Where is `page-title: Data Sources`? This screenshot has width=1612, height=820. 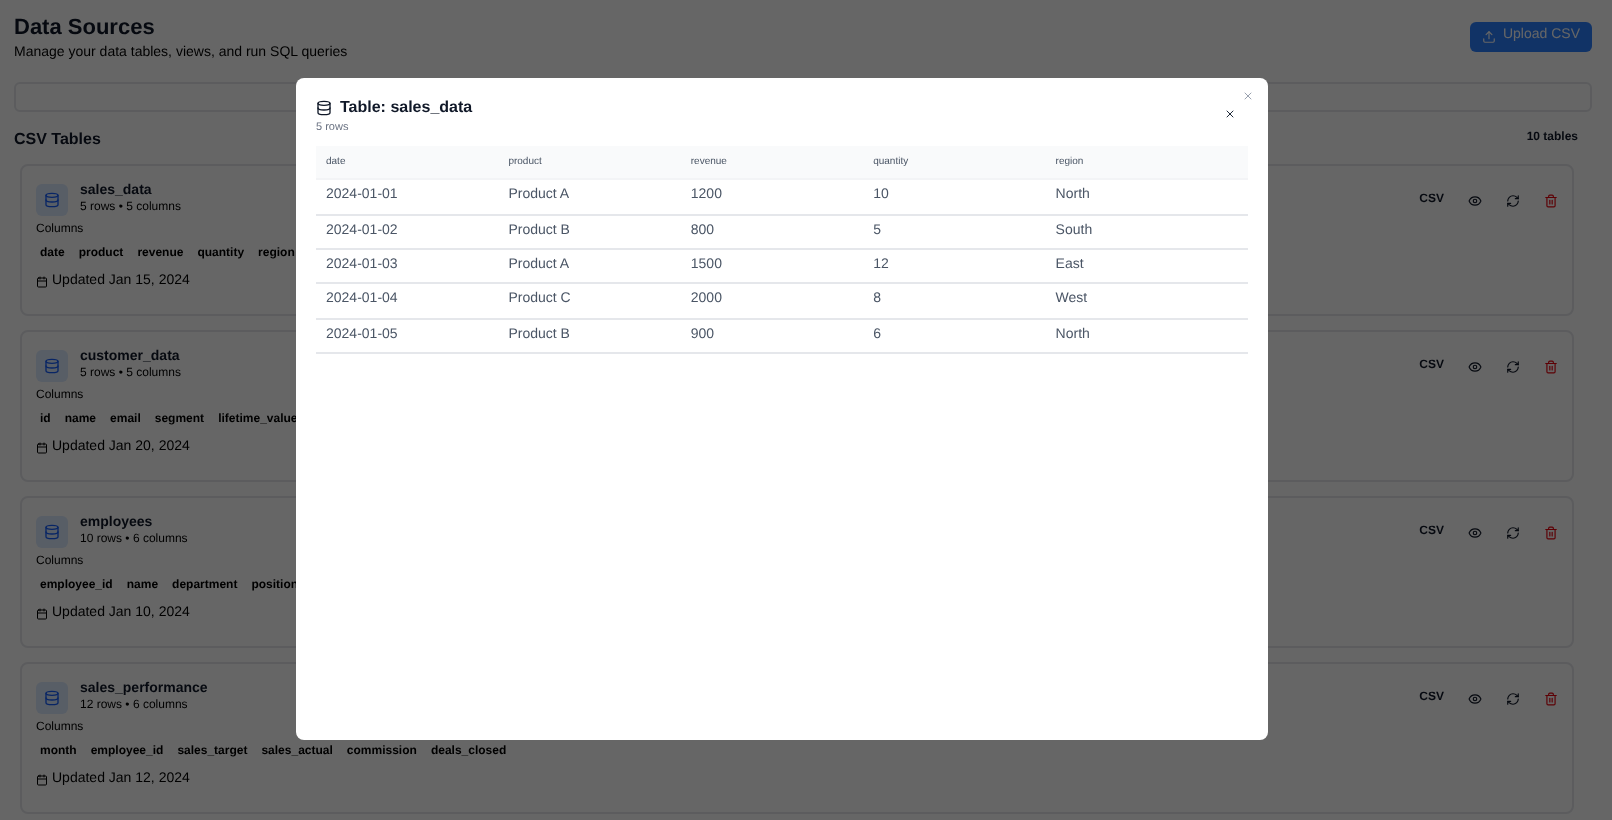 page-title: Data Sources is located at coordinates (85, 28).